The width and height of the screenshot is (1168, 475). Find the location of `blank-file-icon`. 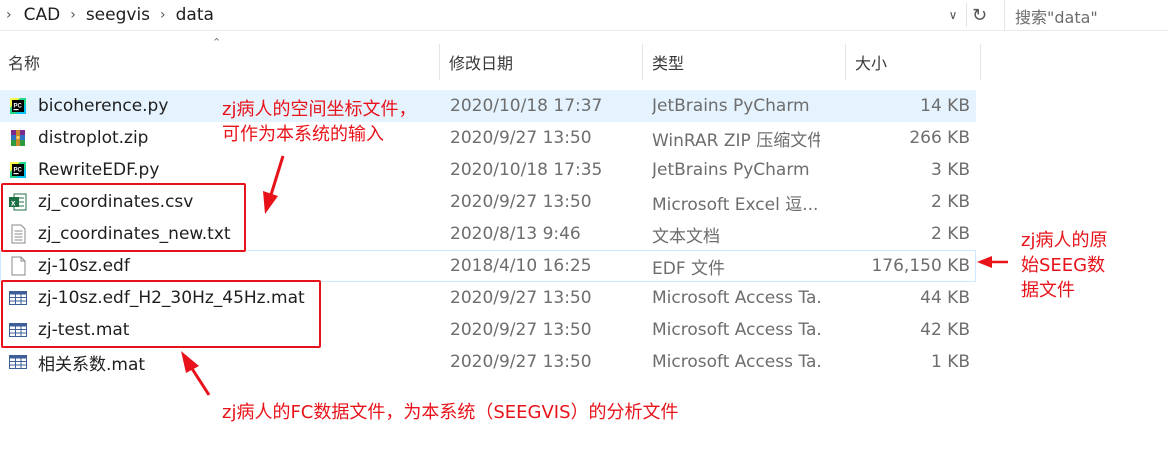

blank-file-icon is located at coordinates (18, 266).